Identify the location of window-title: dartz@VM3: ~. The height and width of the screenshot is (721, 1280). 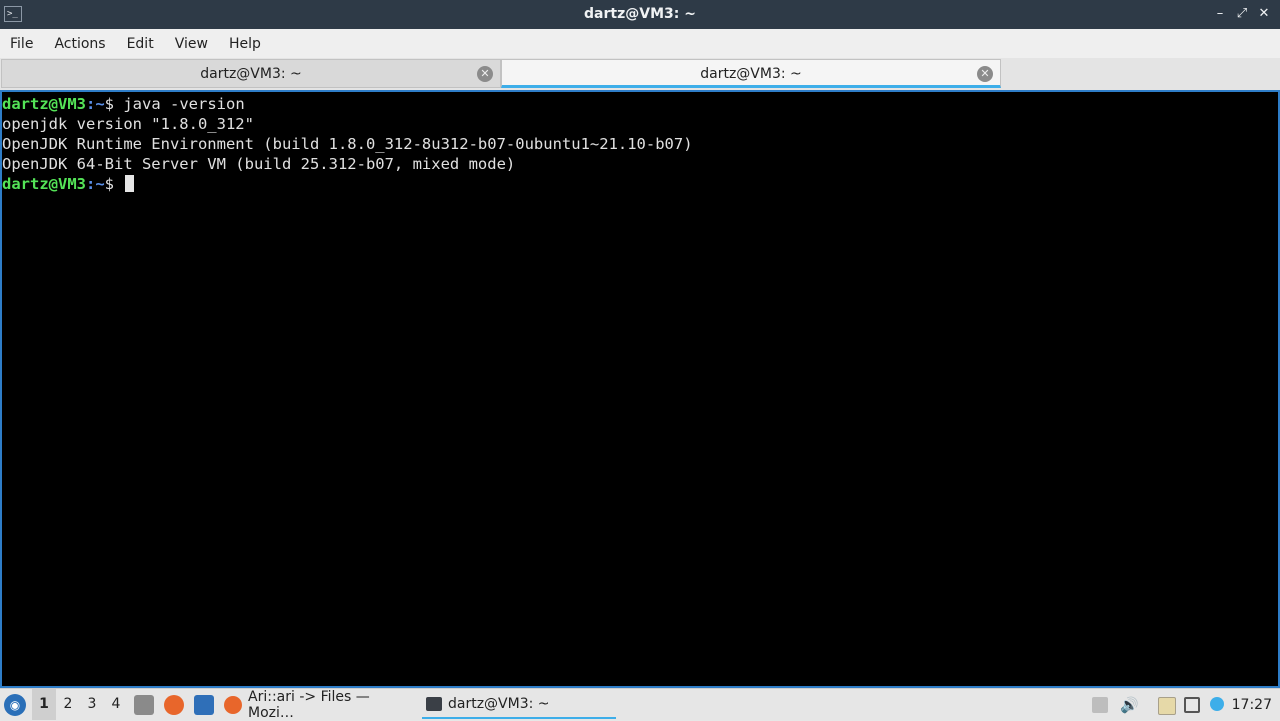
(640, 14).